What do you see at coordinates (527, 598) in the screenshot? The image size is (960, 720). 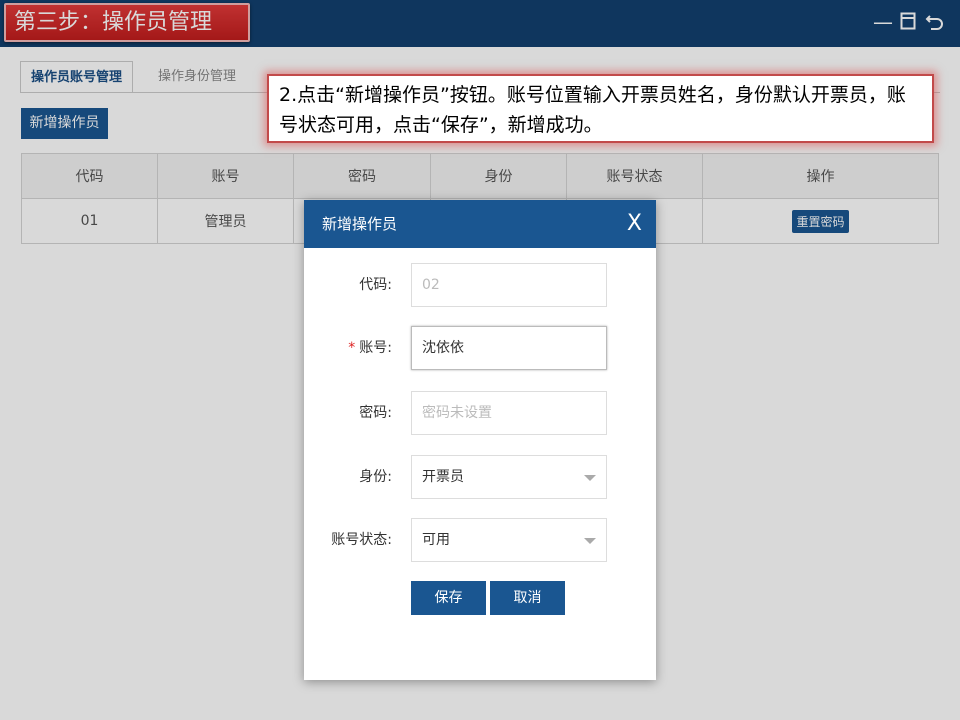 I see `cancel-button: 取消` at bounding box center [527, 598].